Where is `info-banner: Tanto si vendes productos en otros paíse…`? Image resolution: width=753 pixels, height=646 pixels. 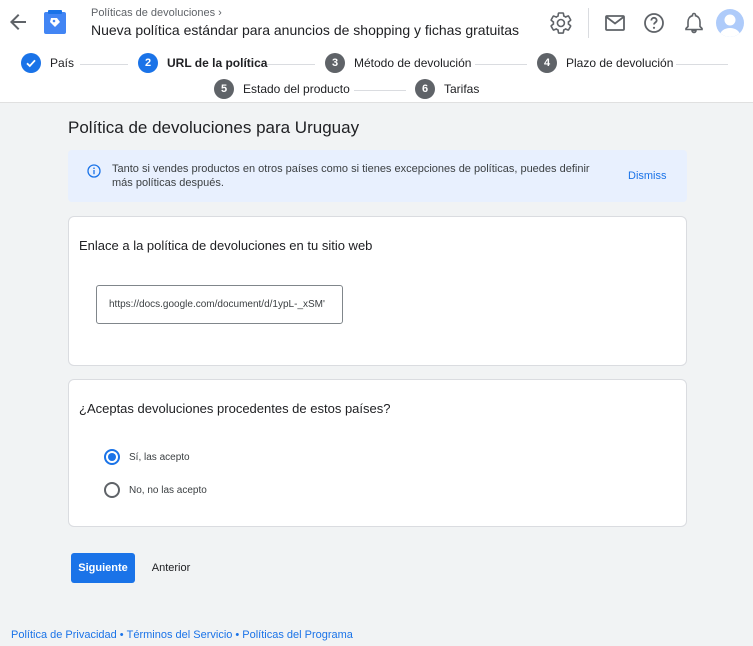
info-banner: Tanto si vendes productos en otros paíse… is located at coordinates (377, 176).